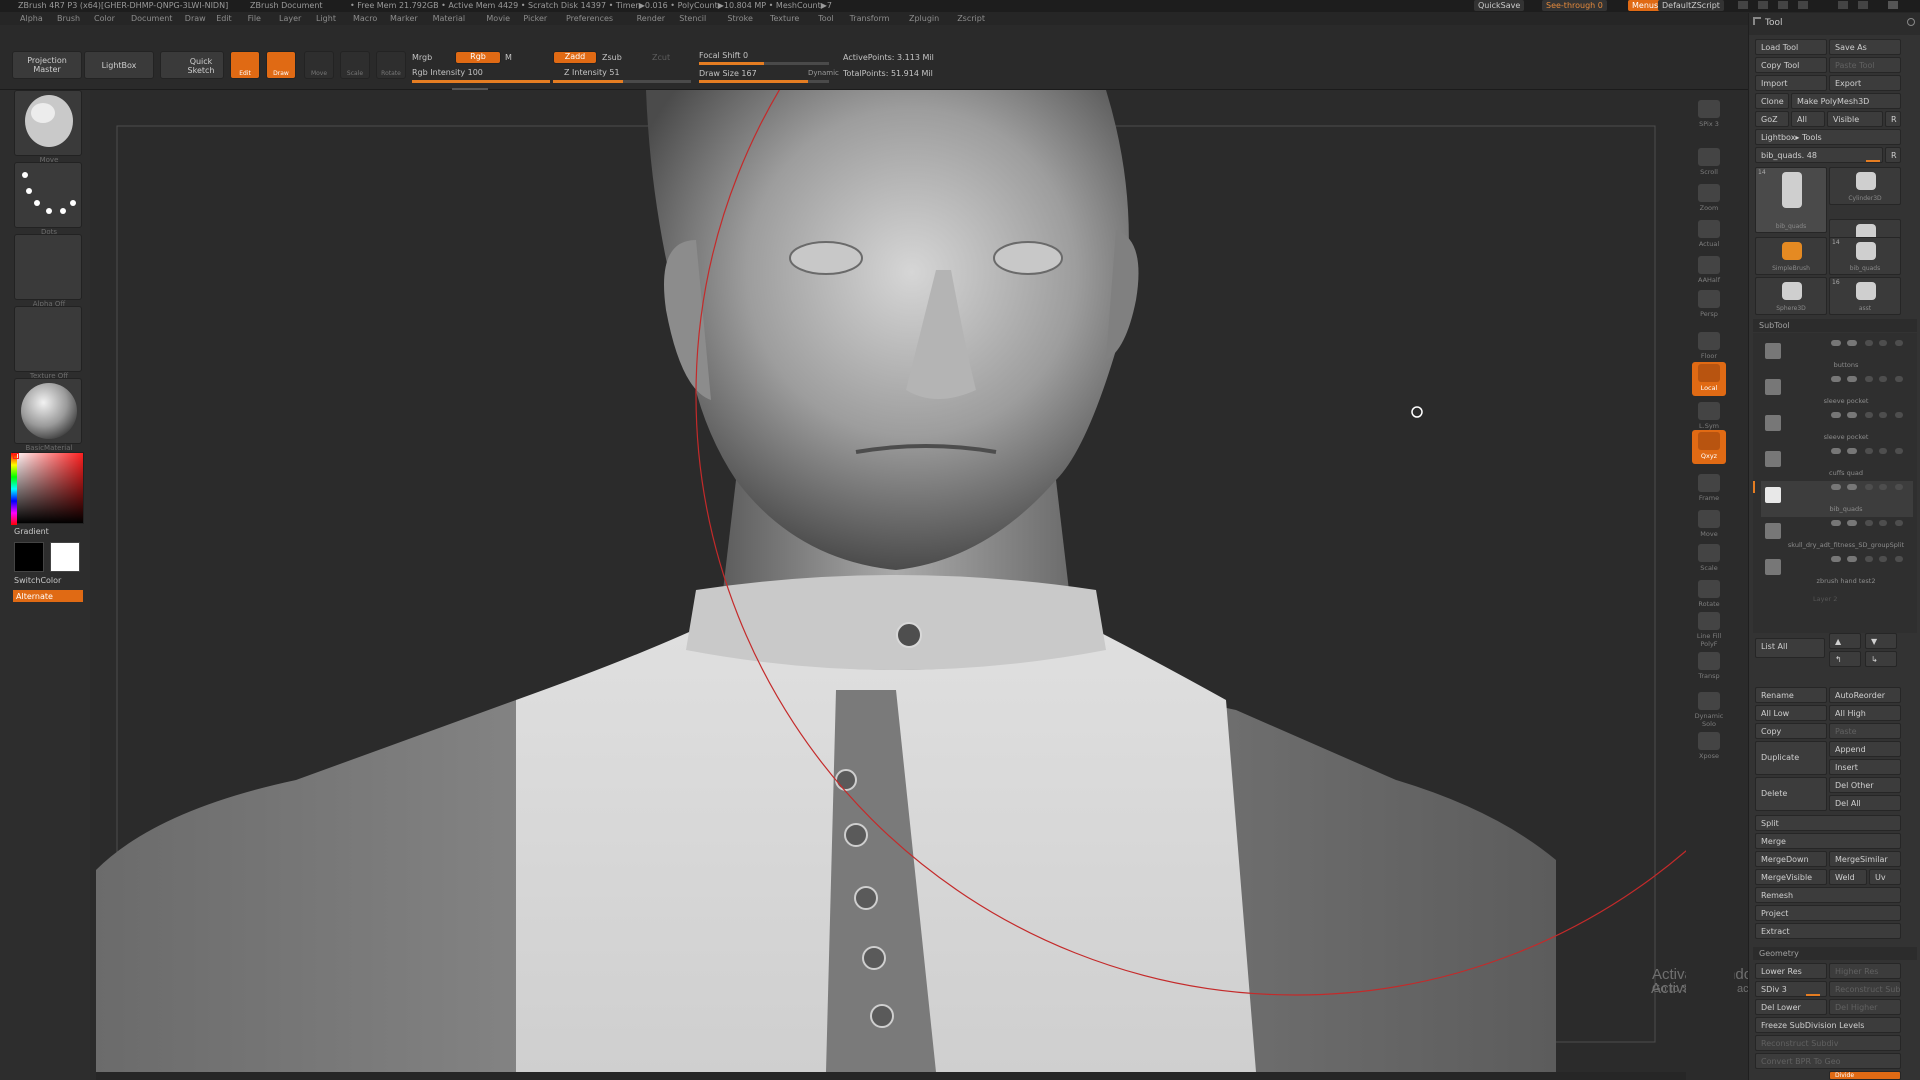  Describe the element at coordinates (478, 57) in the screenshot. I see `rgb-button: Rgb` at that location.